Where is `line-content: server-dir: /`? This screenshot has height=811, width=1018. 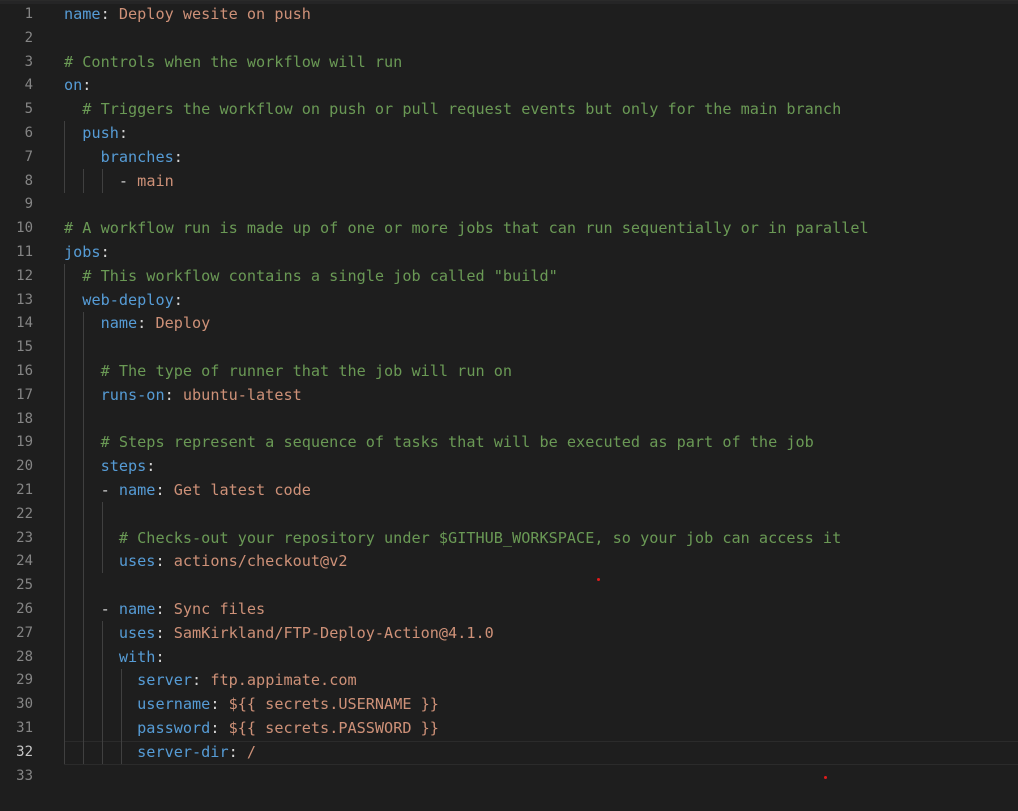 line-content: server-dir: / is located at coordinates (160, 753).